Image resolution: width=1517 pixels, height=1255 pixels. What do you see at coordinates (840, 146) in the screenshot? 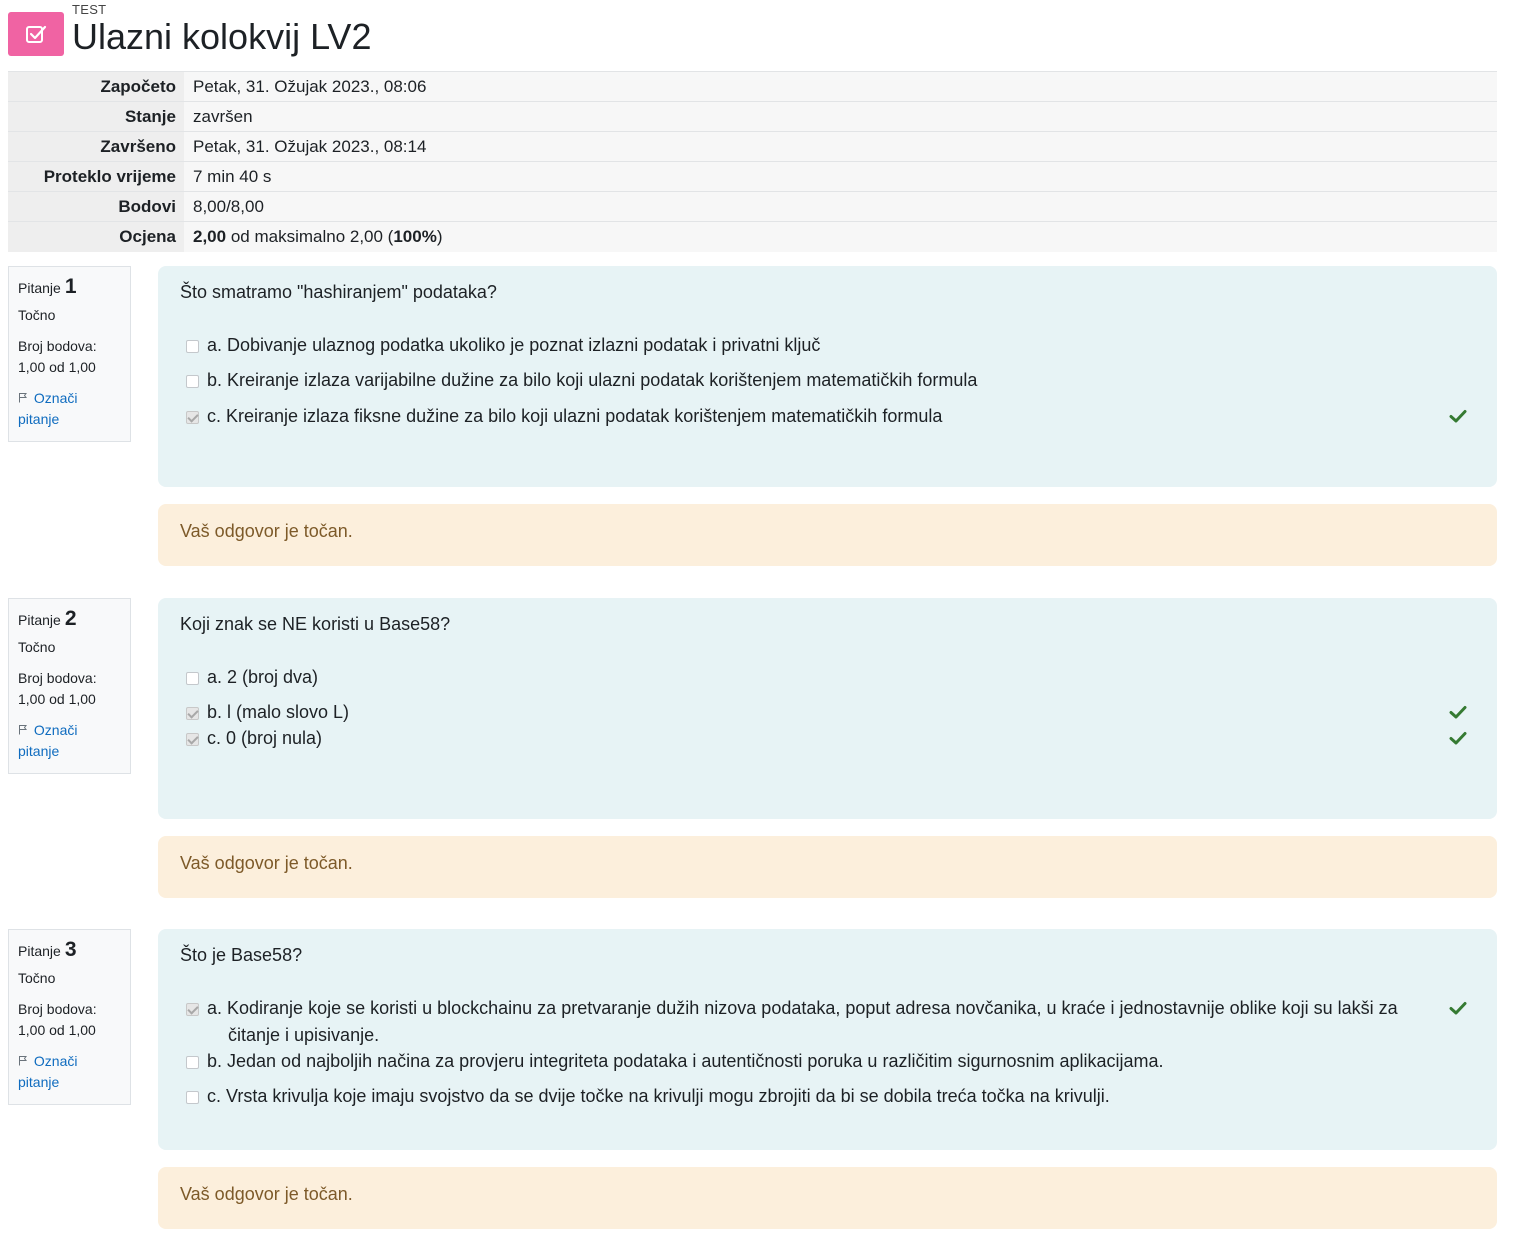
I see `summary-value: Petak, 31. Ožujak 2023., 08:14` at bounding box center [840, 146].